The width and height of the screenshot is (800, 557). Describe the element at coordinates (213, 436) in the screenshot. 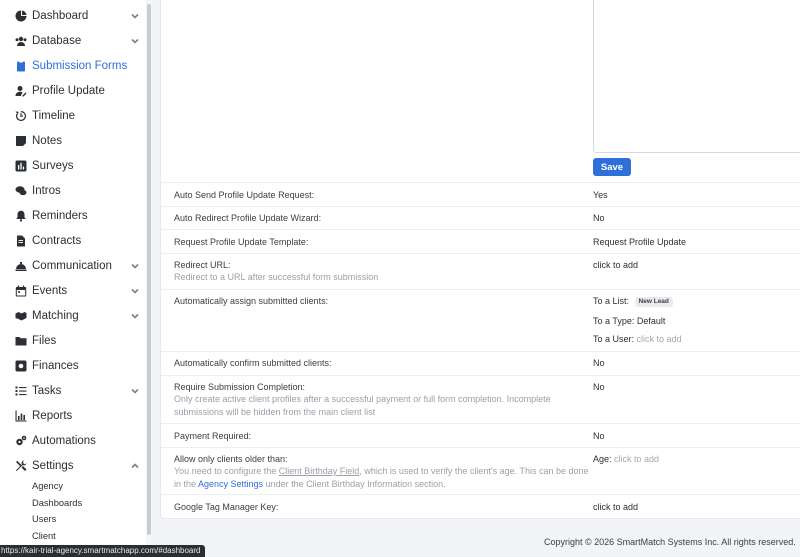

I see `payment-required-label: Payment Required:` at that location.